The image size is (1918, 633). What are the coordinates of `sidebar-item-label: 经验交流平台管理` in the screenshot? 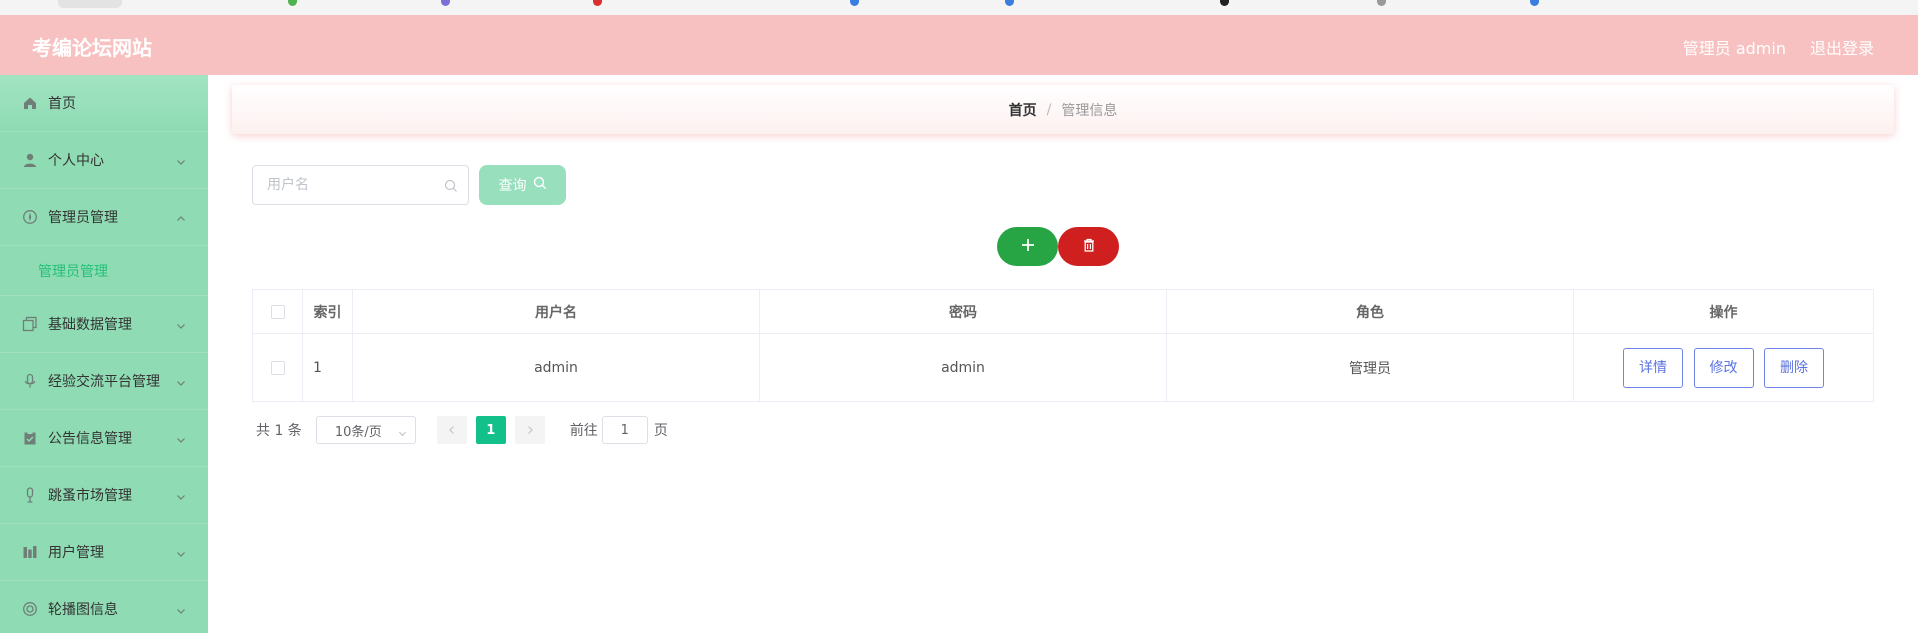 It's located at (104, 382).